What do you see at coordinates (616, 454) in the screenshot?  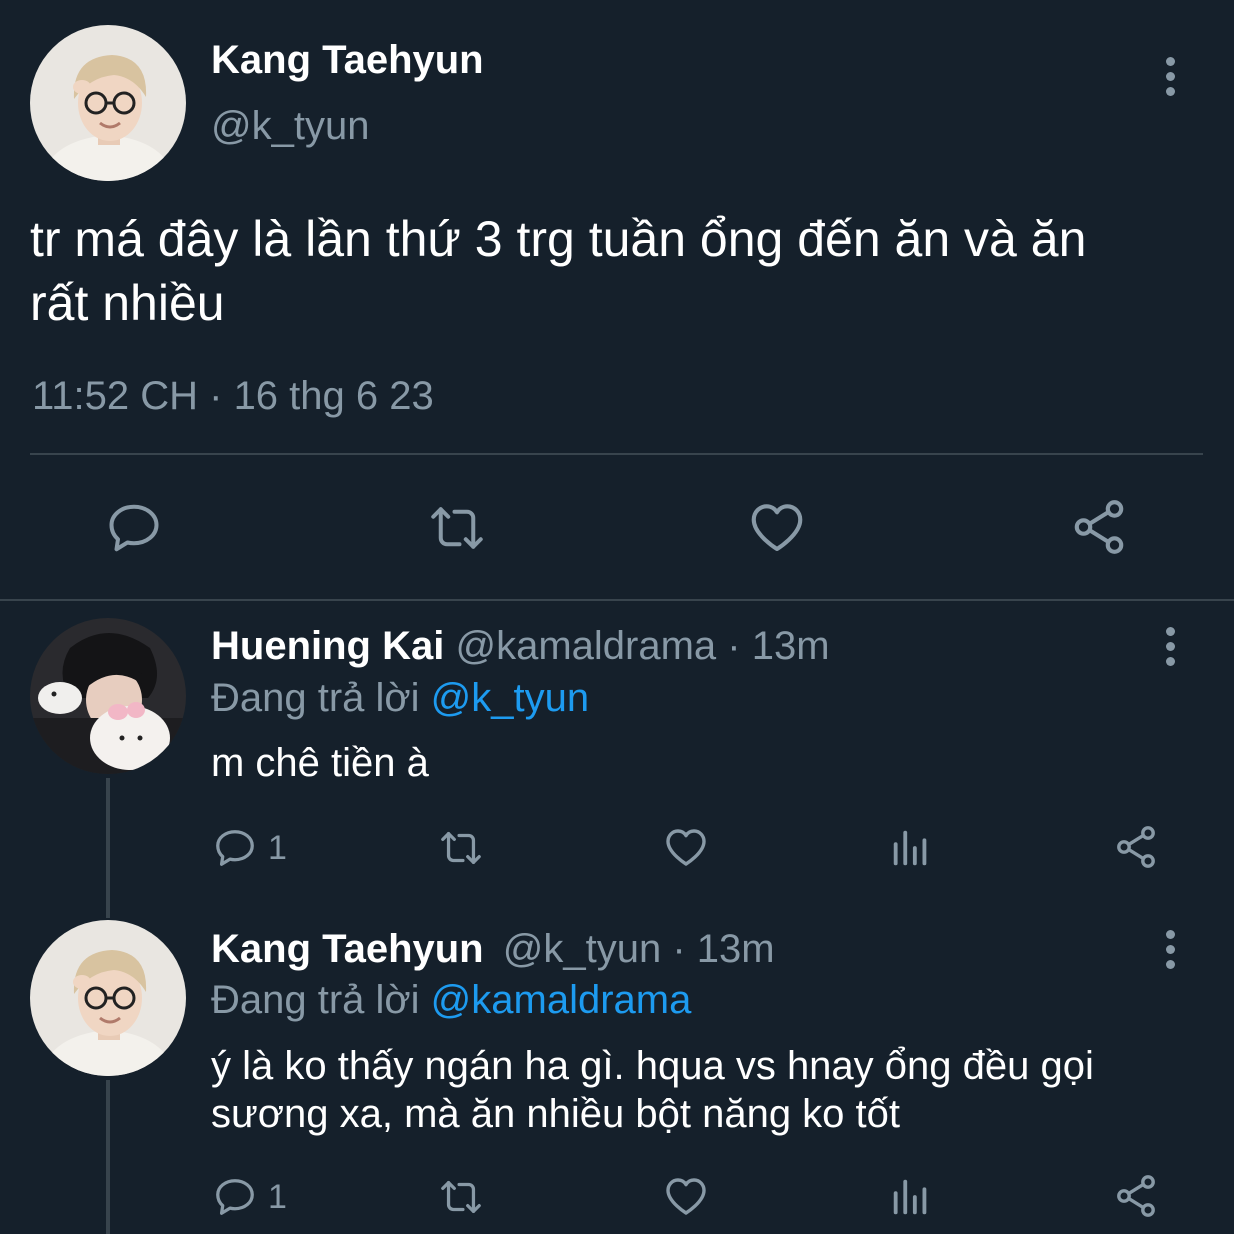 I see `divider` at bounding box center [616, 454].